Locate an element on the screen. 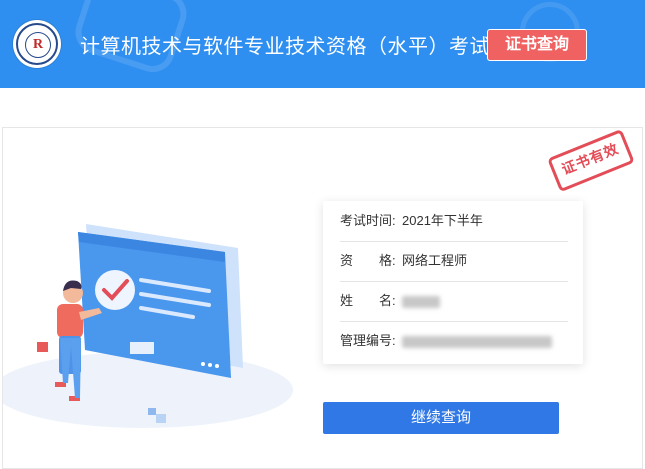 Image resolution: width=645 pixels, height=469 pixels. continue-query-button: 继续查询 is located at coordinates (441, 418).